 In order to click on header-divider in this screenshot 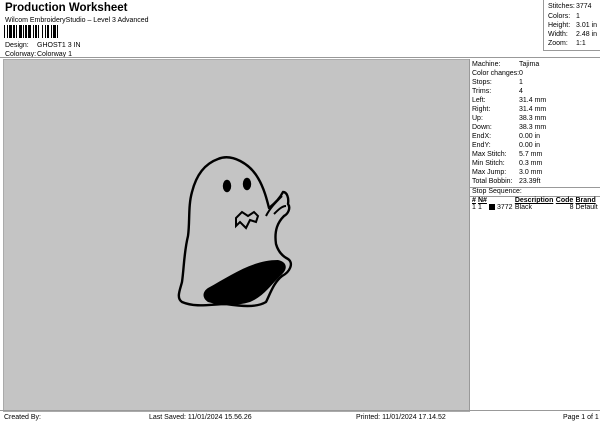, I will do `click(300, 57)`.